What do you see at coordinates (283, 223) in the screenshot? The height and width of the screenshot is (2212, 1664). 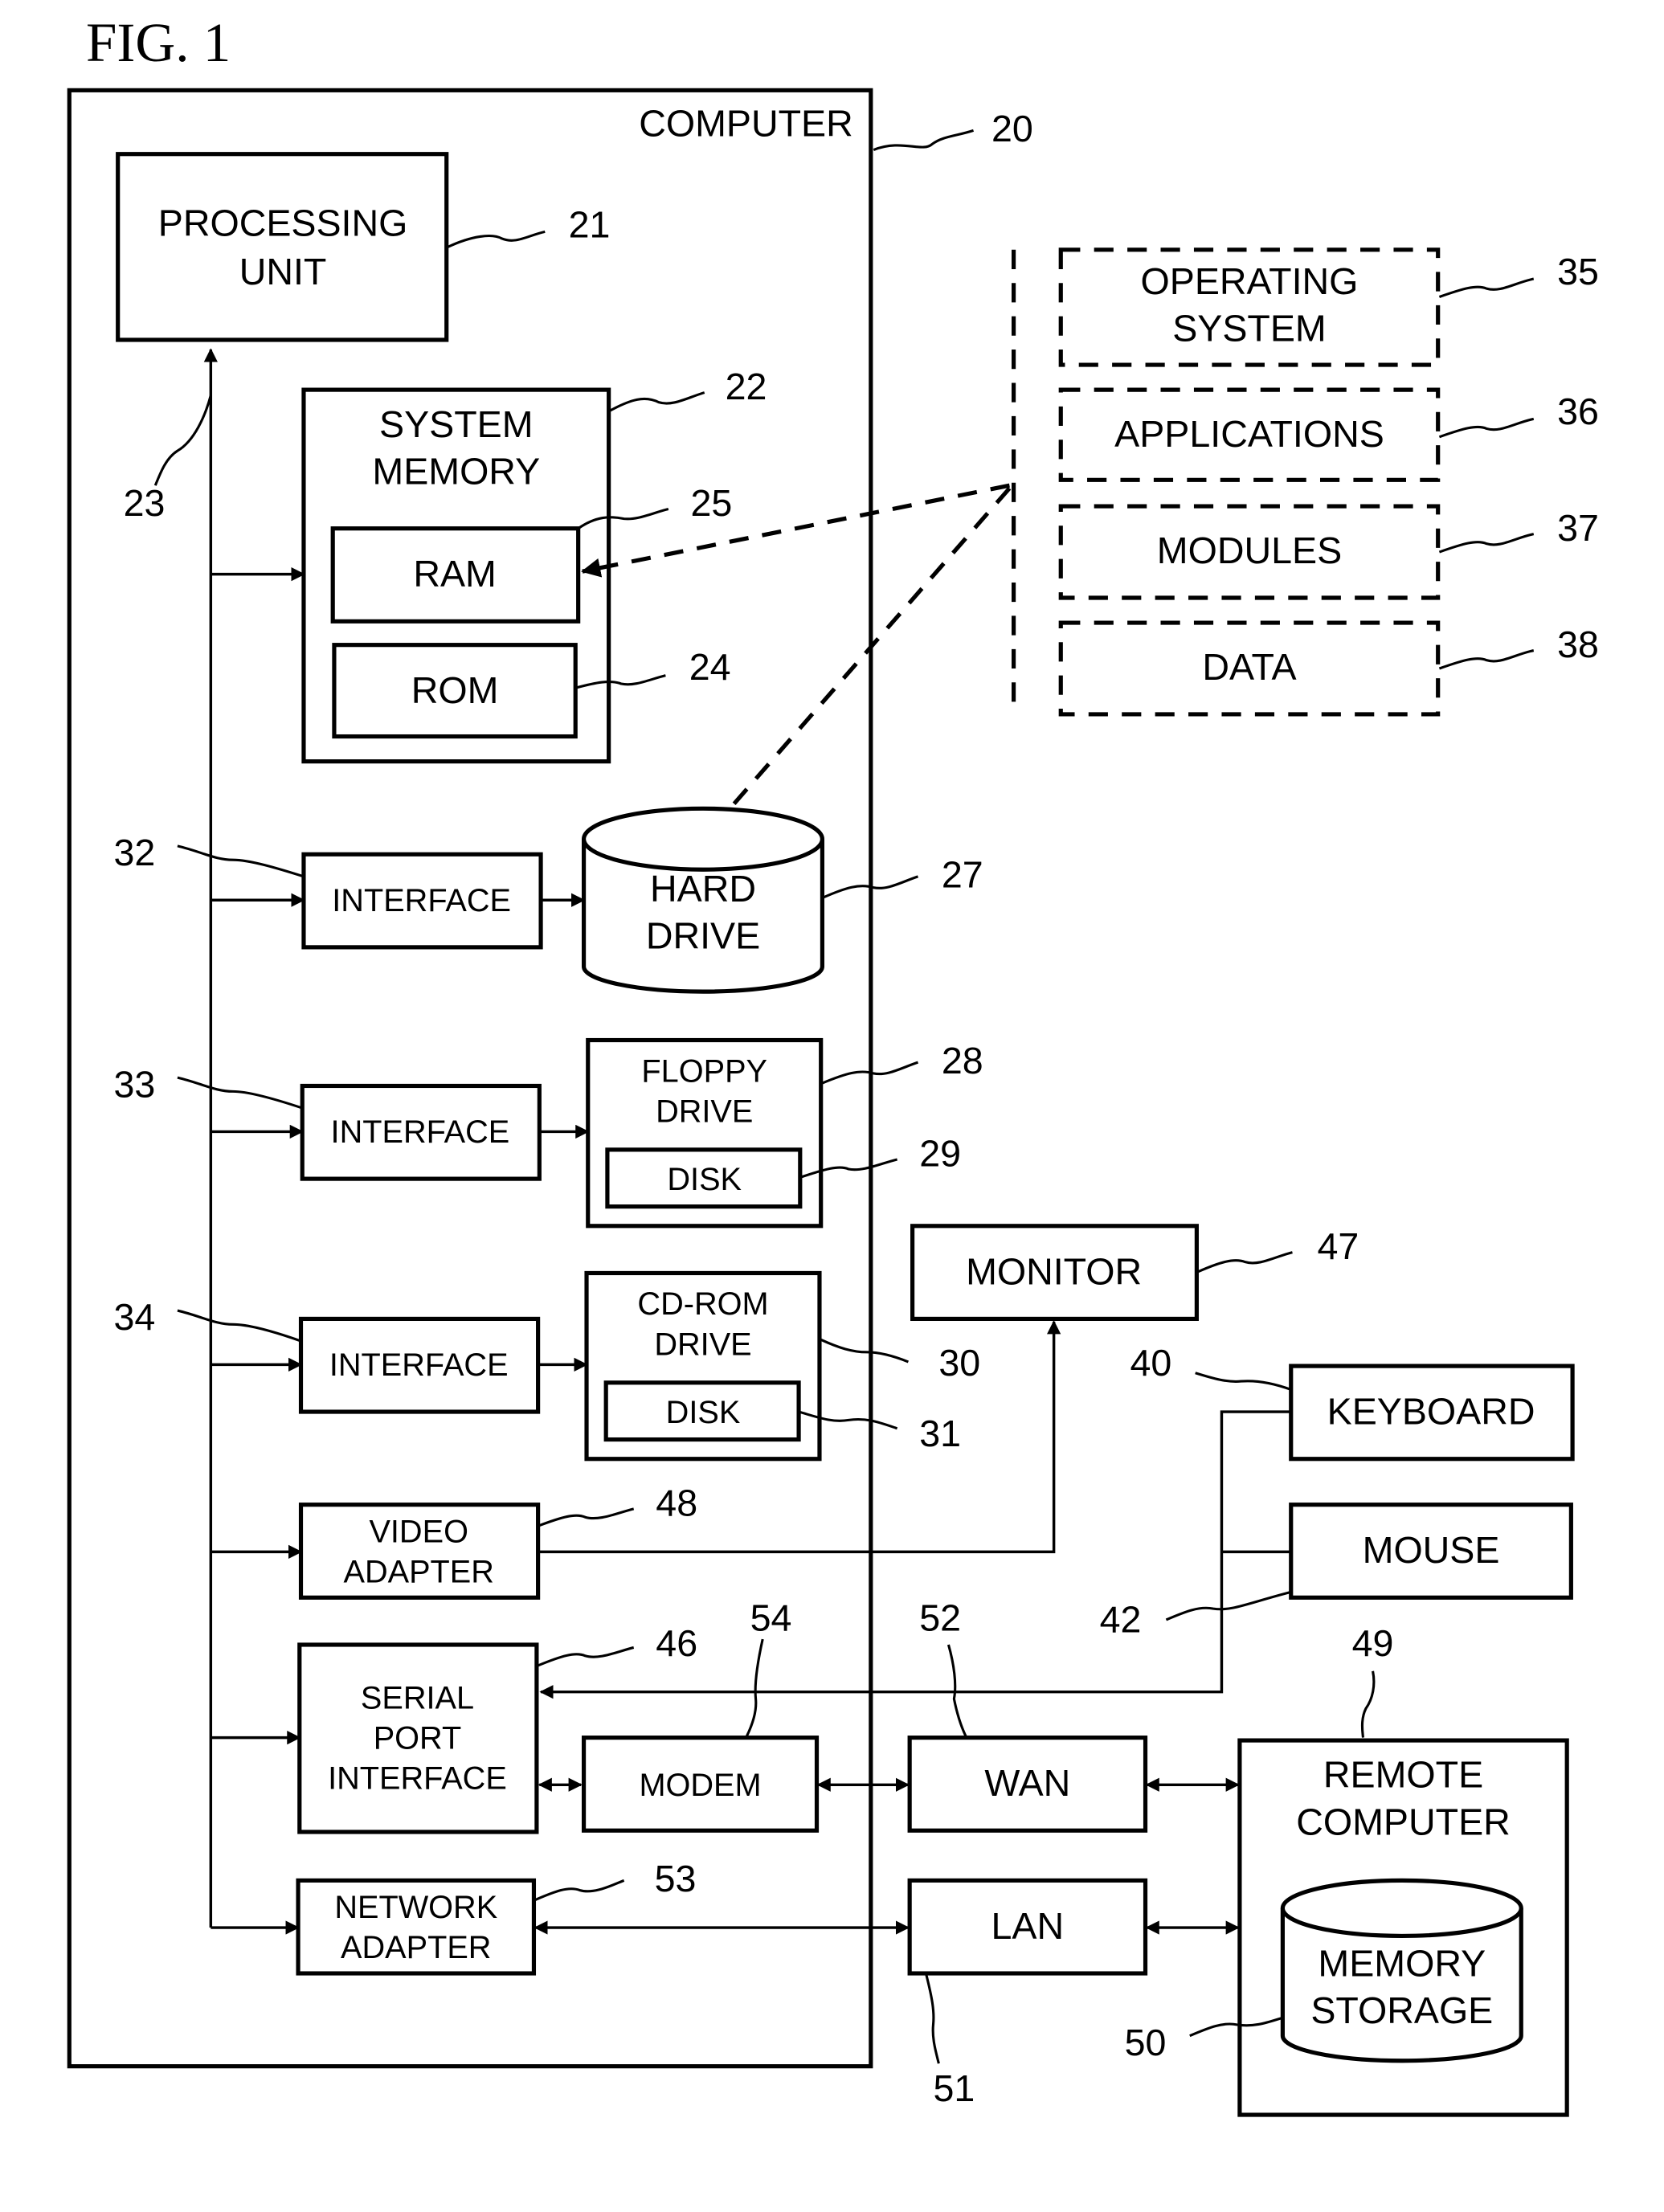 I see `processing-unit-line1: PROCESSING` at bounding box center [283, 223].